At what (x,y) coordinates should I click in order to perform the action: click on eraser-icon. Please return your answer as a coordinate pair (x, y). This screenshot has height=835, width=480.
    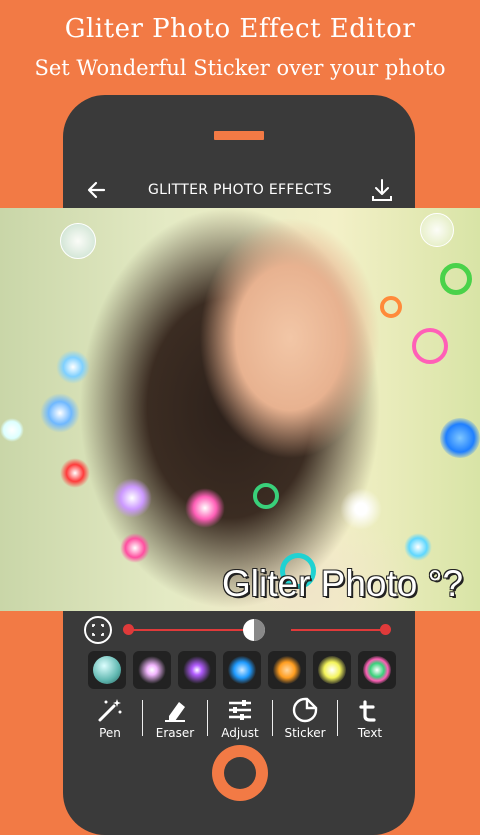
    Looking at the image, I should click on (175, 712).